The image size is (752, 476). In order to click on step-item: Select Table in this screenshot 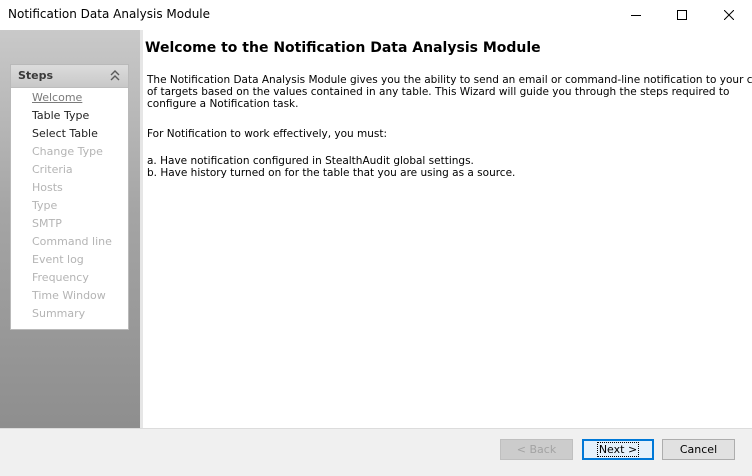, I will do `click(69, 134)`.